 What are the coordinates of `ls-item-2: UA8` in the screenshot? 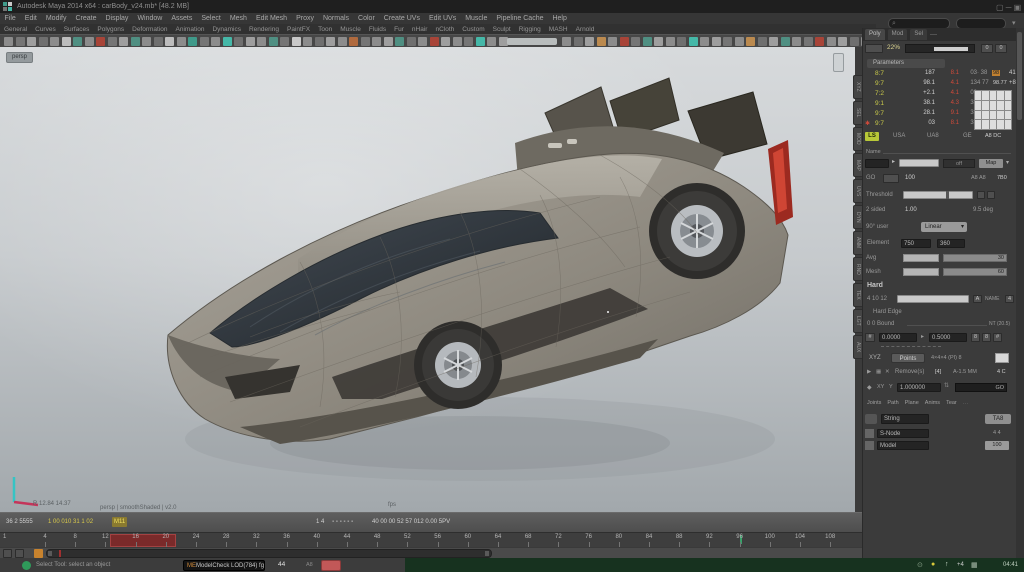 It's located at (933, 136).